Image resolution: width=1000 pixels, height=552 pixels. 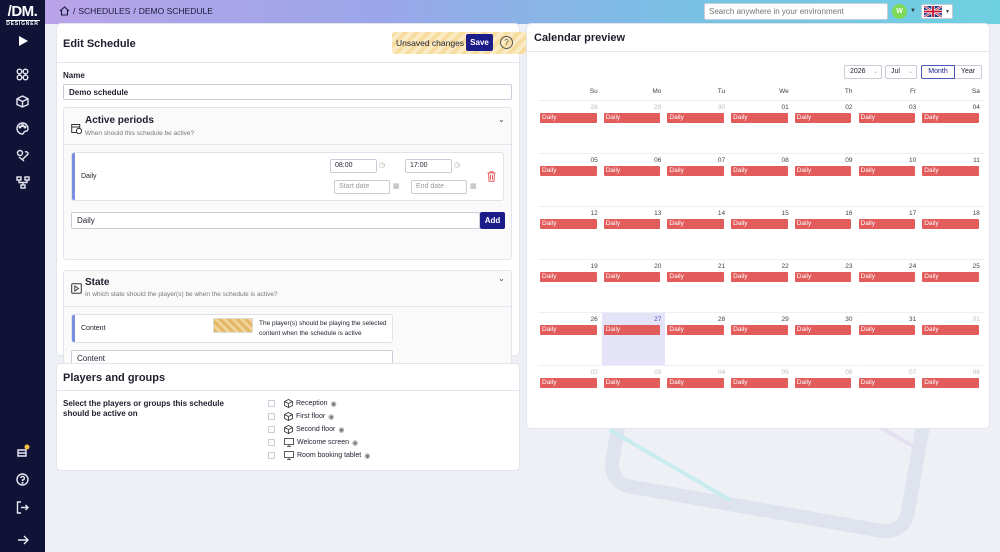 What do you see at coordinates (952, 338) in the screenshot?
I see `calendar-day: 01 Daily` at bounding box center [952, 338].